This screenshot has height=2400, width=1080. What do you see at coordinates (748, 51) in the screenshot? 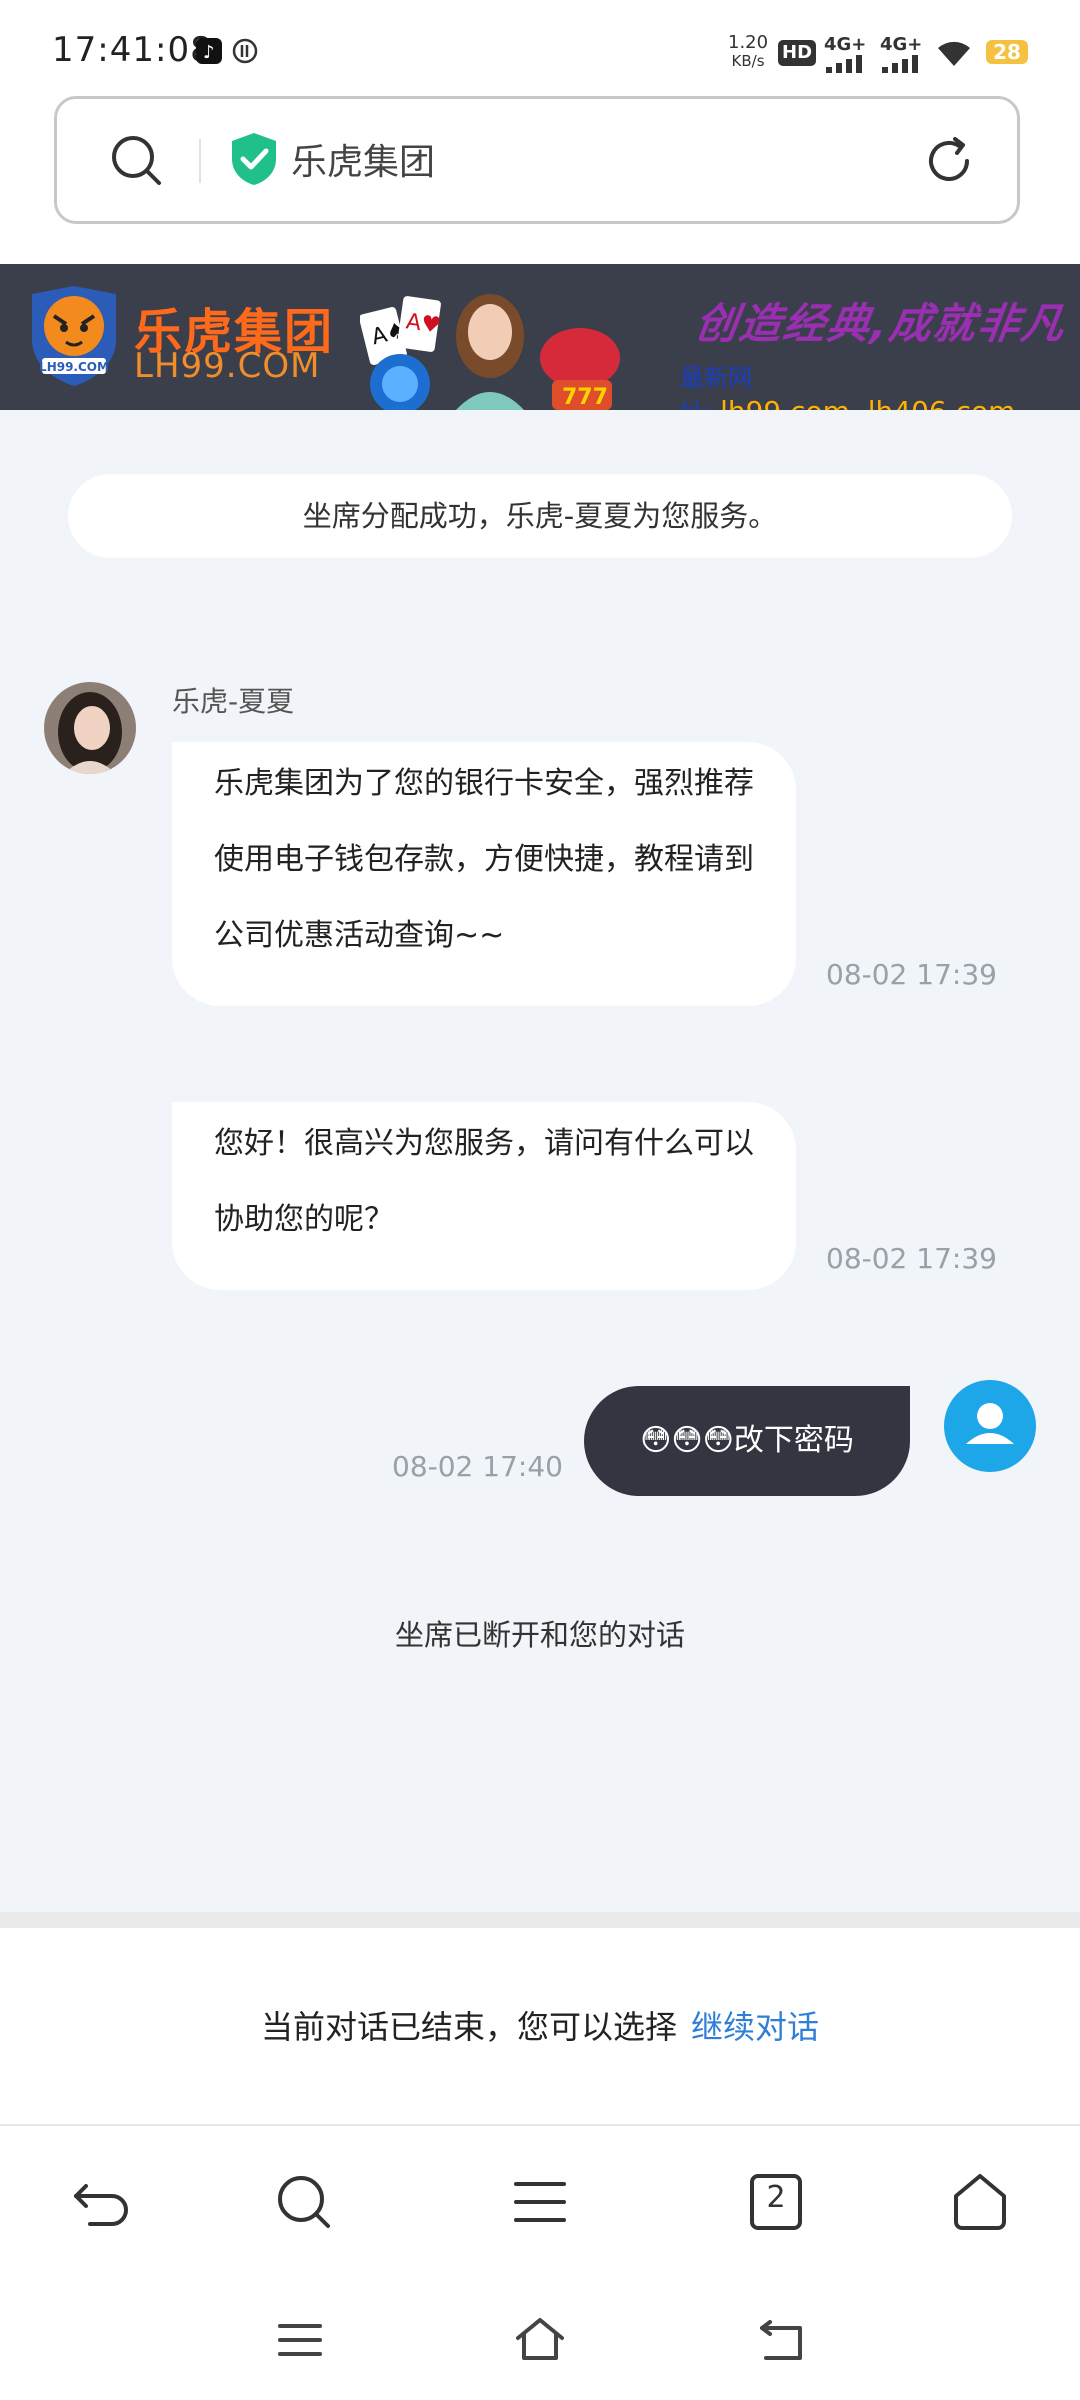
I see `net-speed: 1.20 KB/s` at bounding box center [748, 51].